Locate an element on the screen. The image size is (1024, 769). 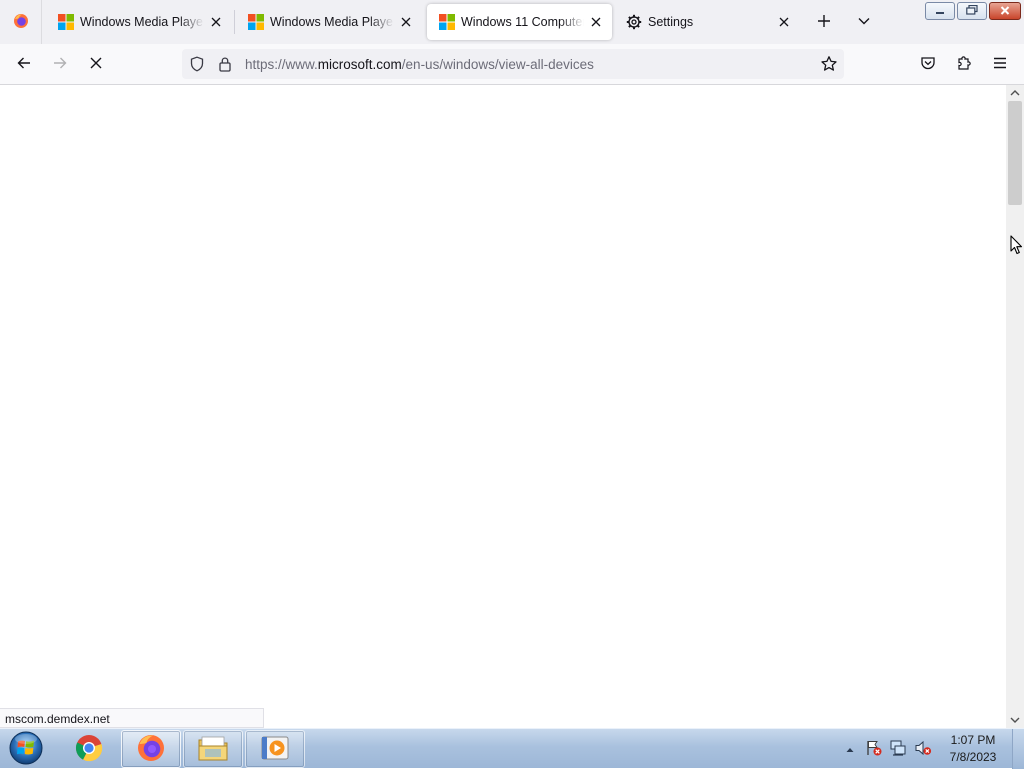
tab-windows-media-player-1: Windows Media Player en is located at coordinates (139, 22).